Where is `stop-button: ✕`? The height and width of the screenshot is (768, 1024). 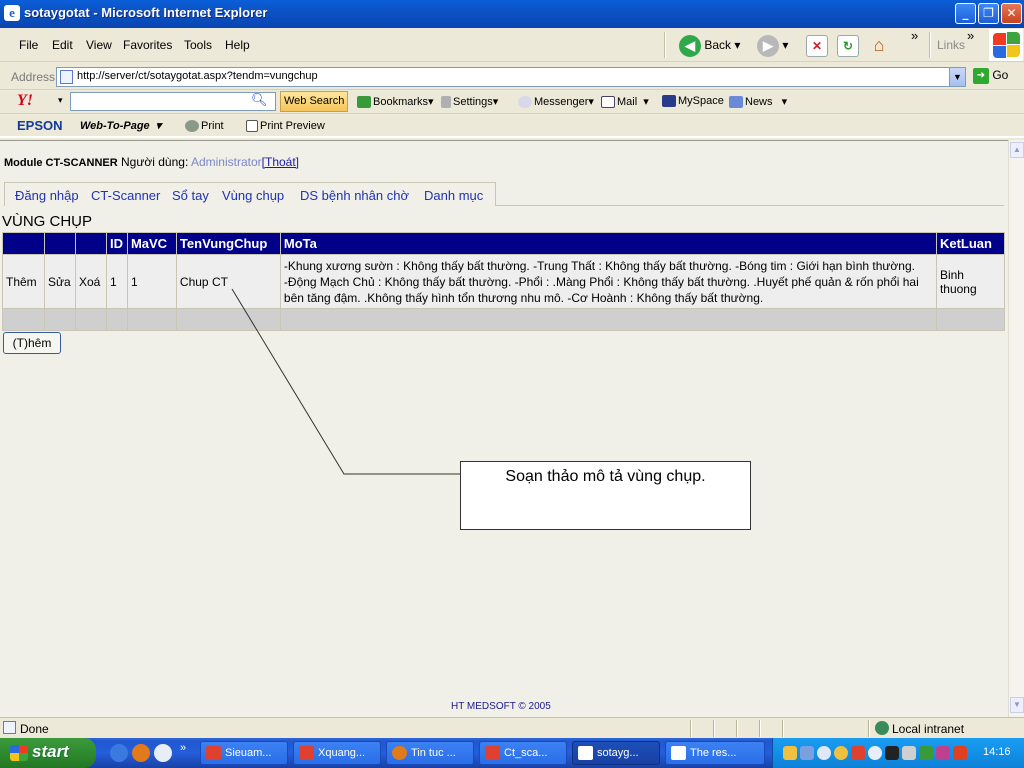 stop-button: ✕ is located at coordinates (817, 45).